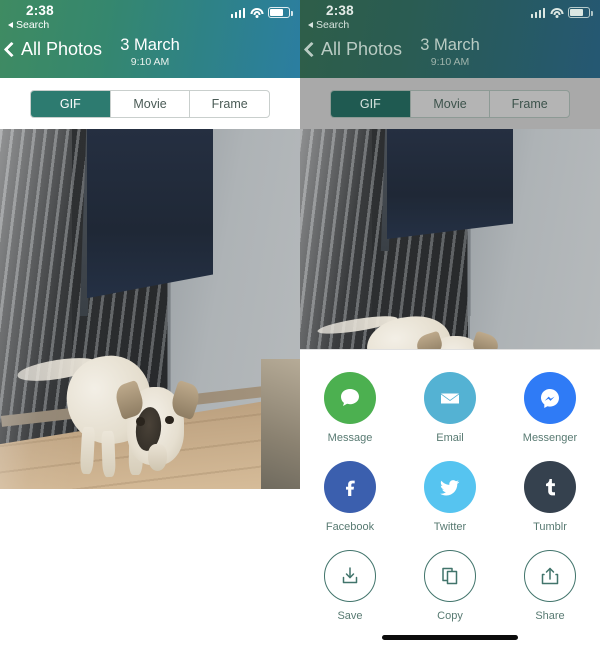 Image resolution: width=600 pixels, height=647 pixels. Describe the element at coordinates (450, 527) in the screenshot. I see `share-option-label: Twitter` at that location.